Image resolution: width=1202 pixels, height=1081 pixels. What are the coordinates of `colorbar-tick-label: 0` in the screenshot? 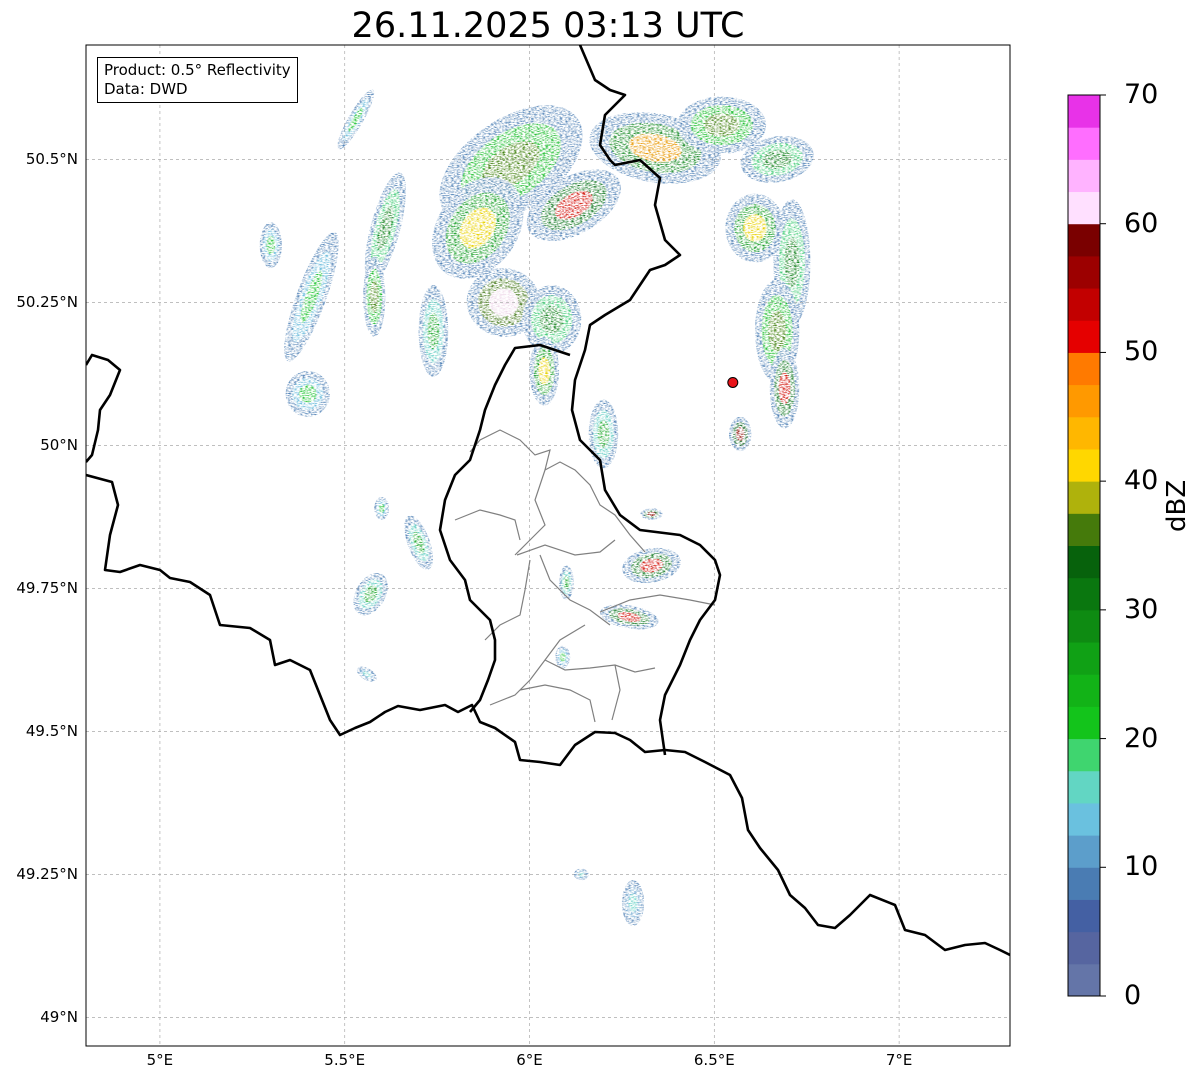 It's located at (1133, 995).